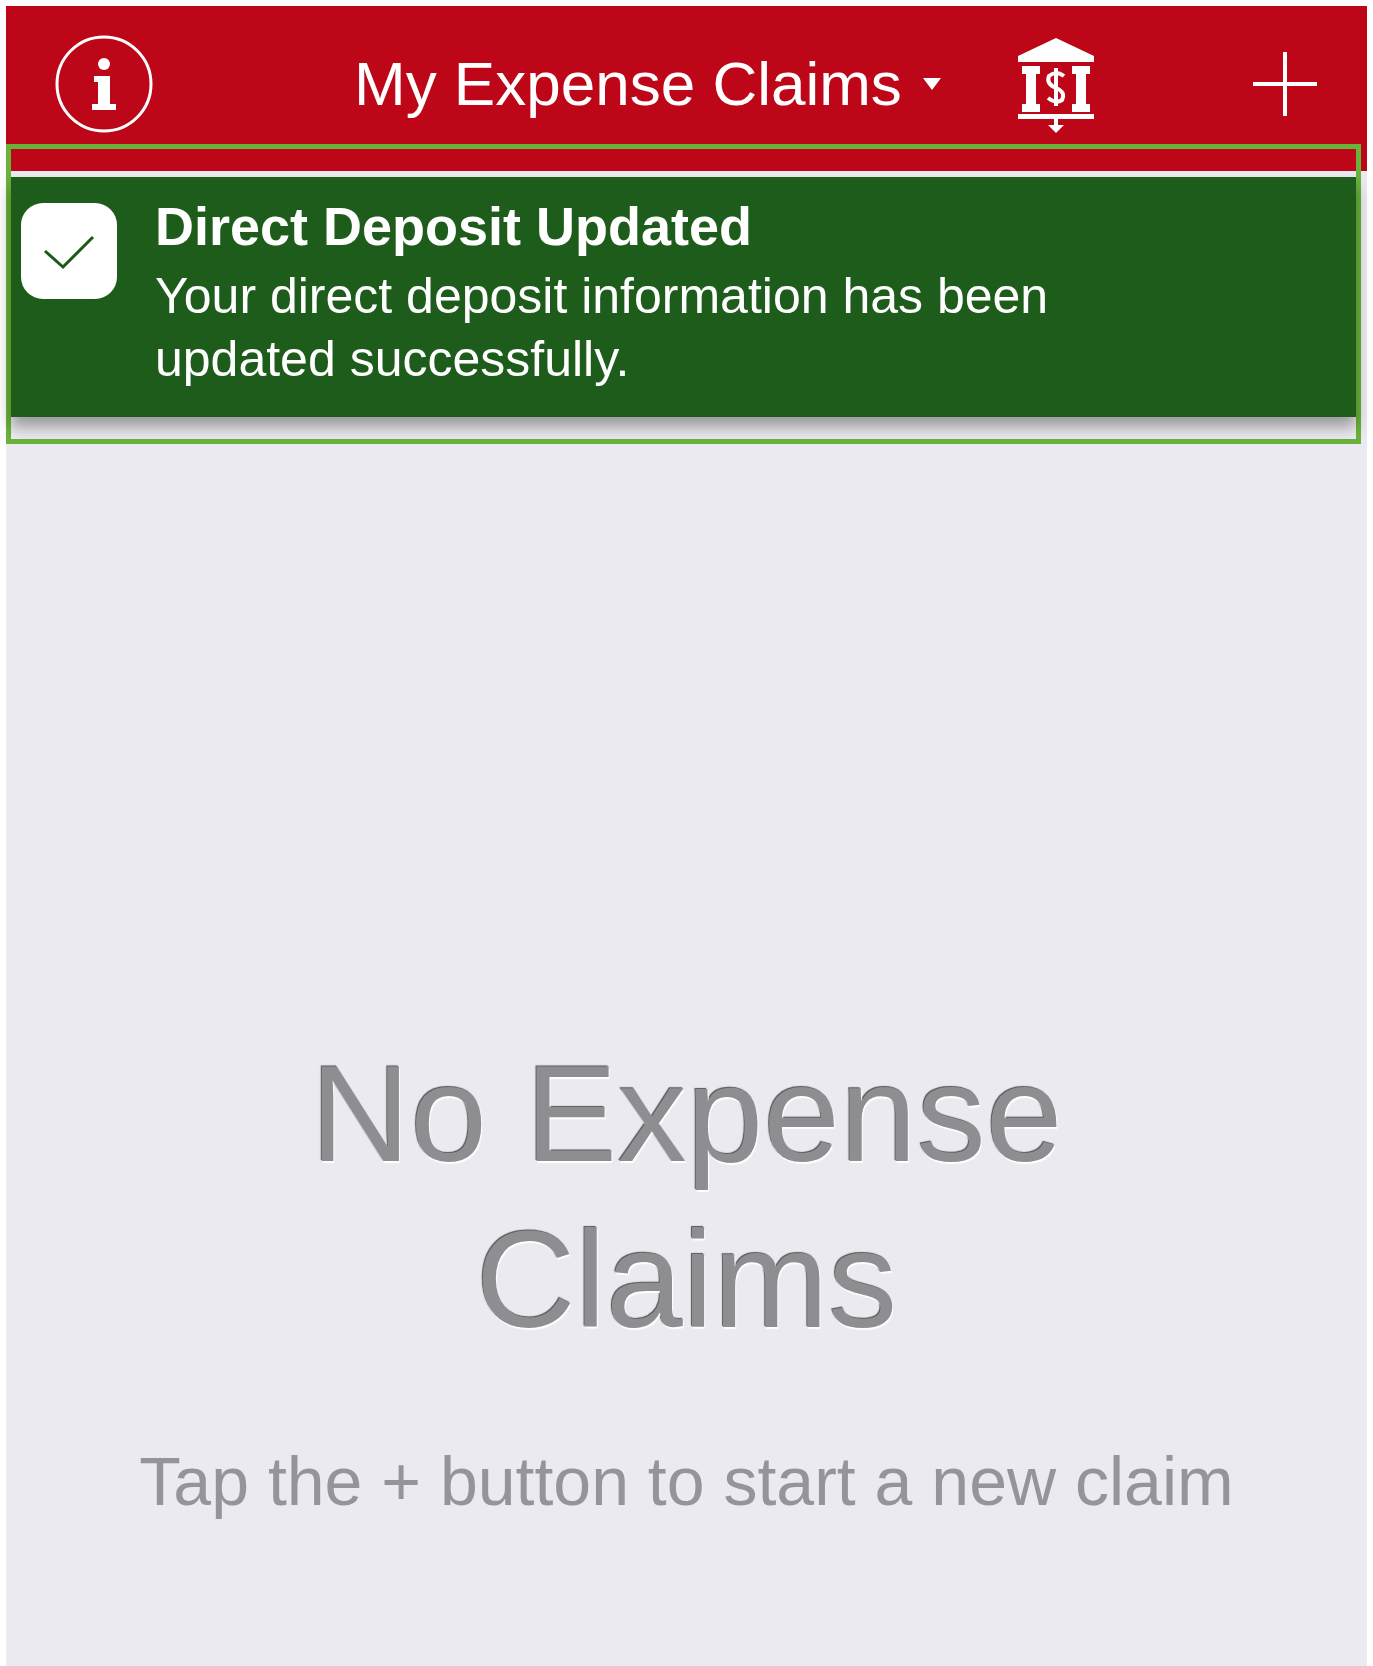 The width and height of the screenshot is (1373, 1666). I want to click on caret-icon, so click(931, 83).